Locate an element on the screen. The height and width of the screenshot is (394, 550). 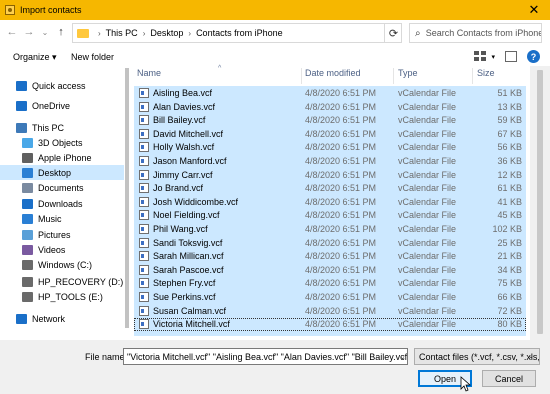
nav-item-downloads: Downloads is located at coordinates (62, 203).